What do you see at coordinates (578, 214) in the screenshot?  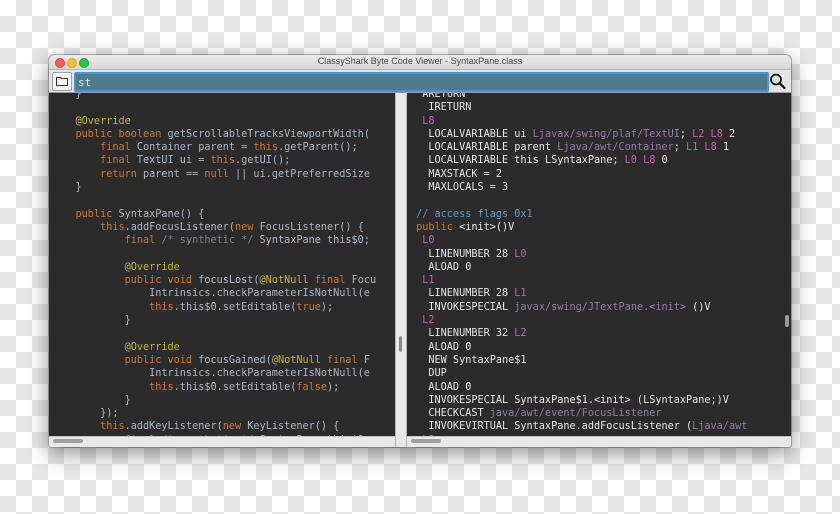 I see `code-line: // access flags 0x1` at bounding box center [578, 214].